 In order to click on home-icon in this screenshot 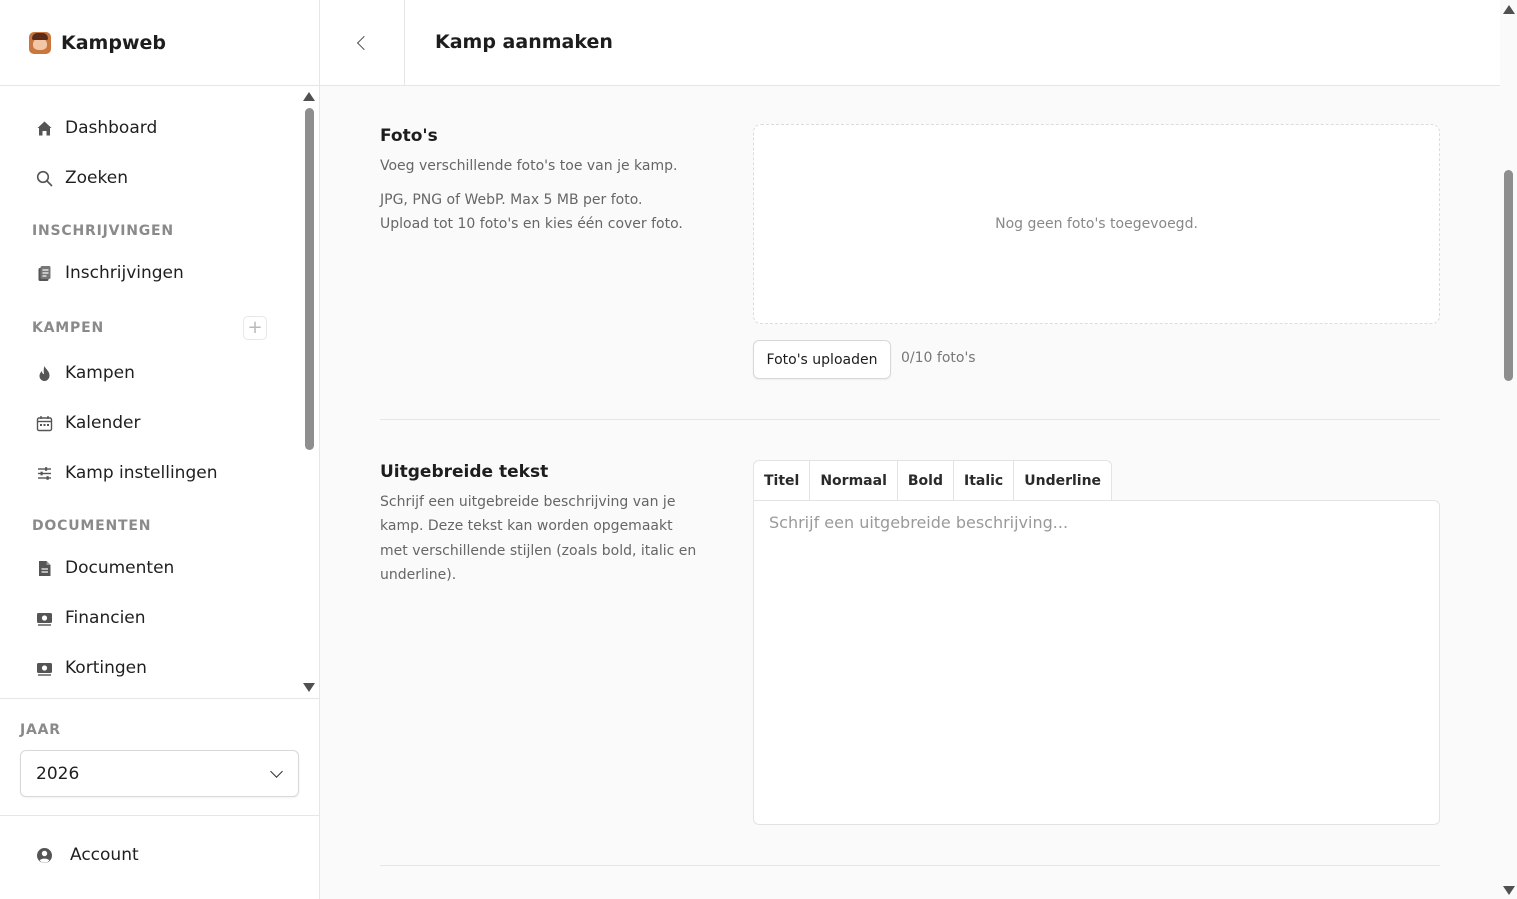, I will do `click(44, 128)`.